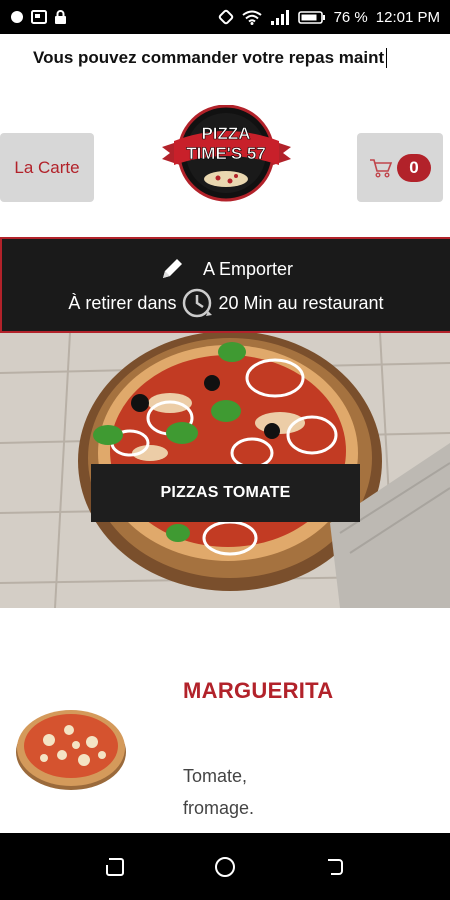 The width and height of the screenshot is (450, 900). What do you see at coordinates (219, 792) in the screenshot?
I see `product-description: Tomate, fromage.` at bounding box center [219, 792].